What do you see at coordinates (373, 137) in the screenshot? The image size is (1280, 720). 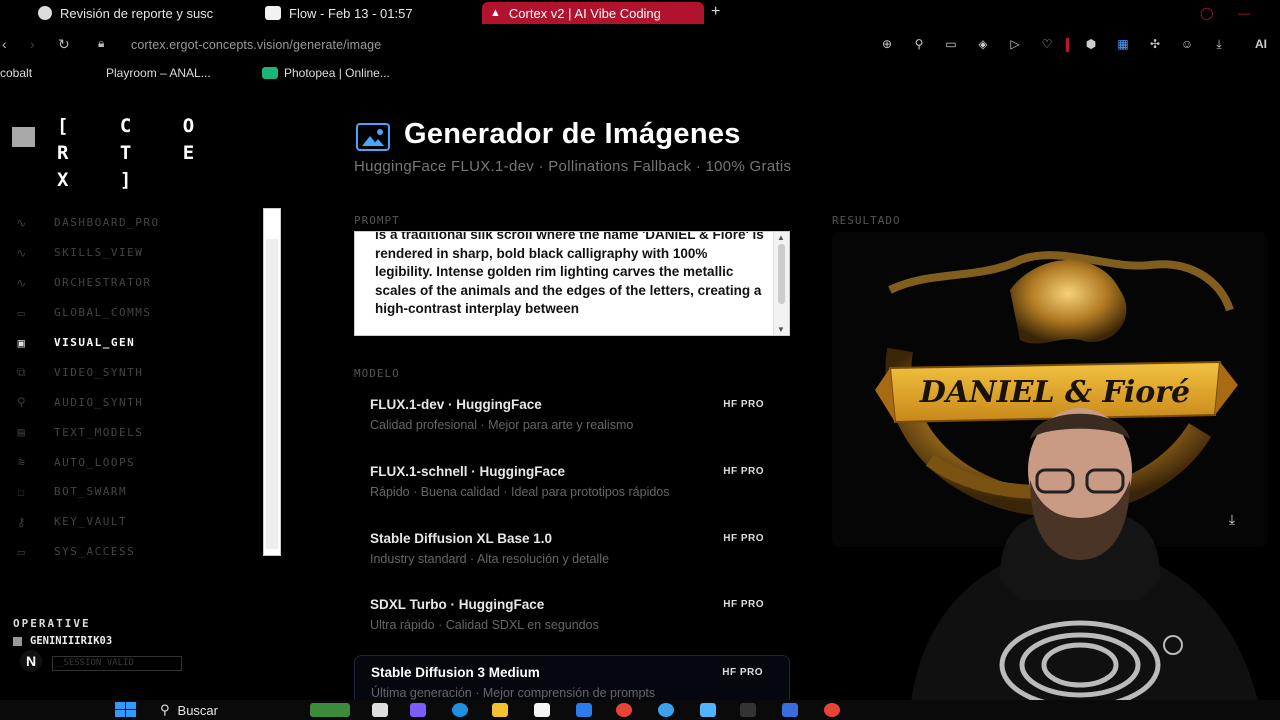 I see `image-icon` at bounding box center [373, 137].